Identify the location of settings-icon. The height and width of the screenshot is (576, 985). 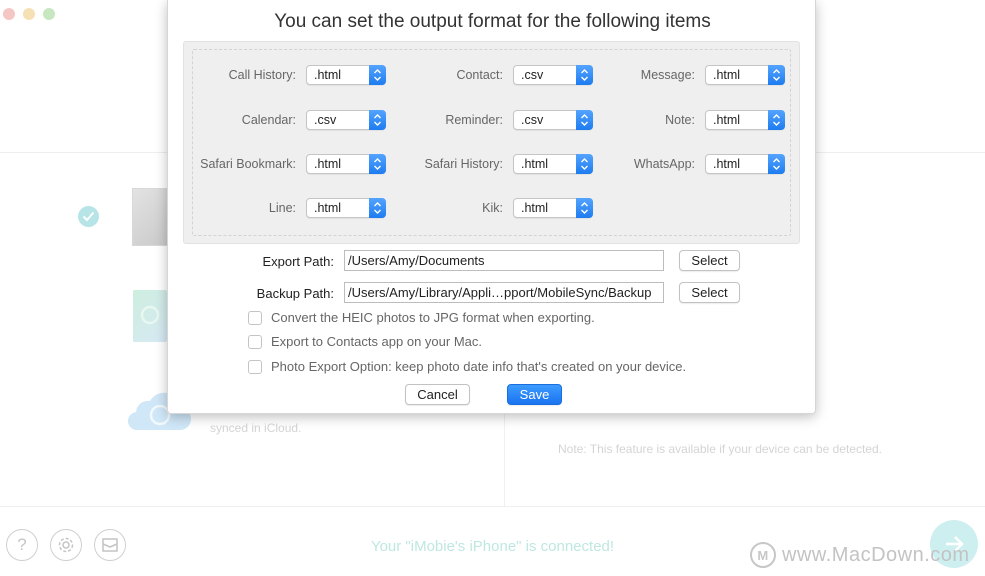
(66, 545).